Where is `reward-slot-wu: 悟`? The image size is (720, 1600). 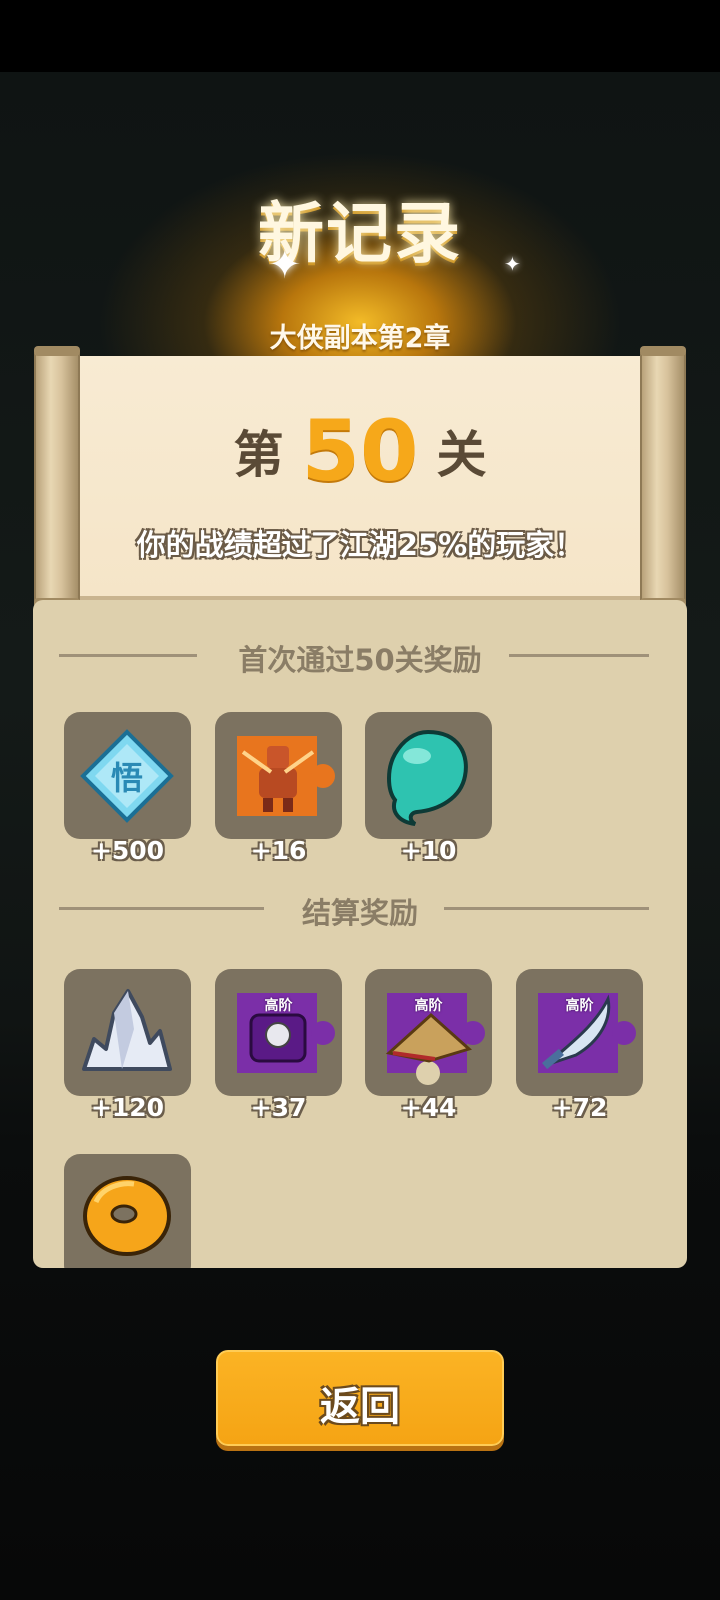
reward-slot-wu: 悟 is located at coordinates (127, 775).